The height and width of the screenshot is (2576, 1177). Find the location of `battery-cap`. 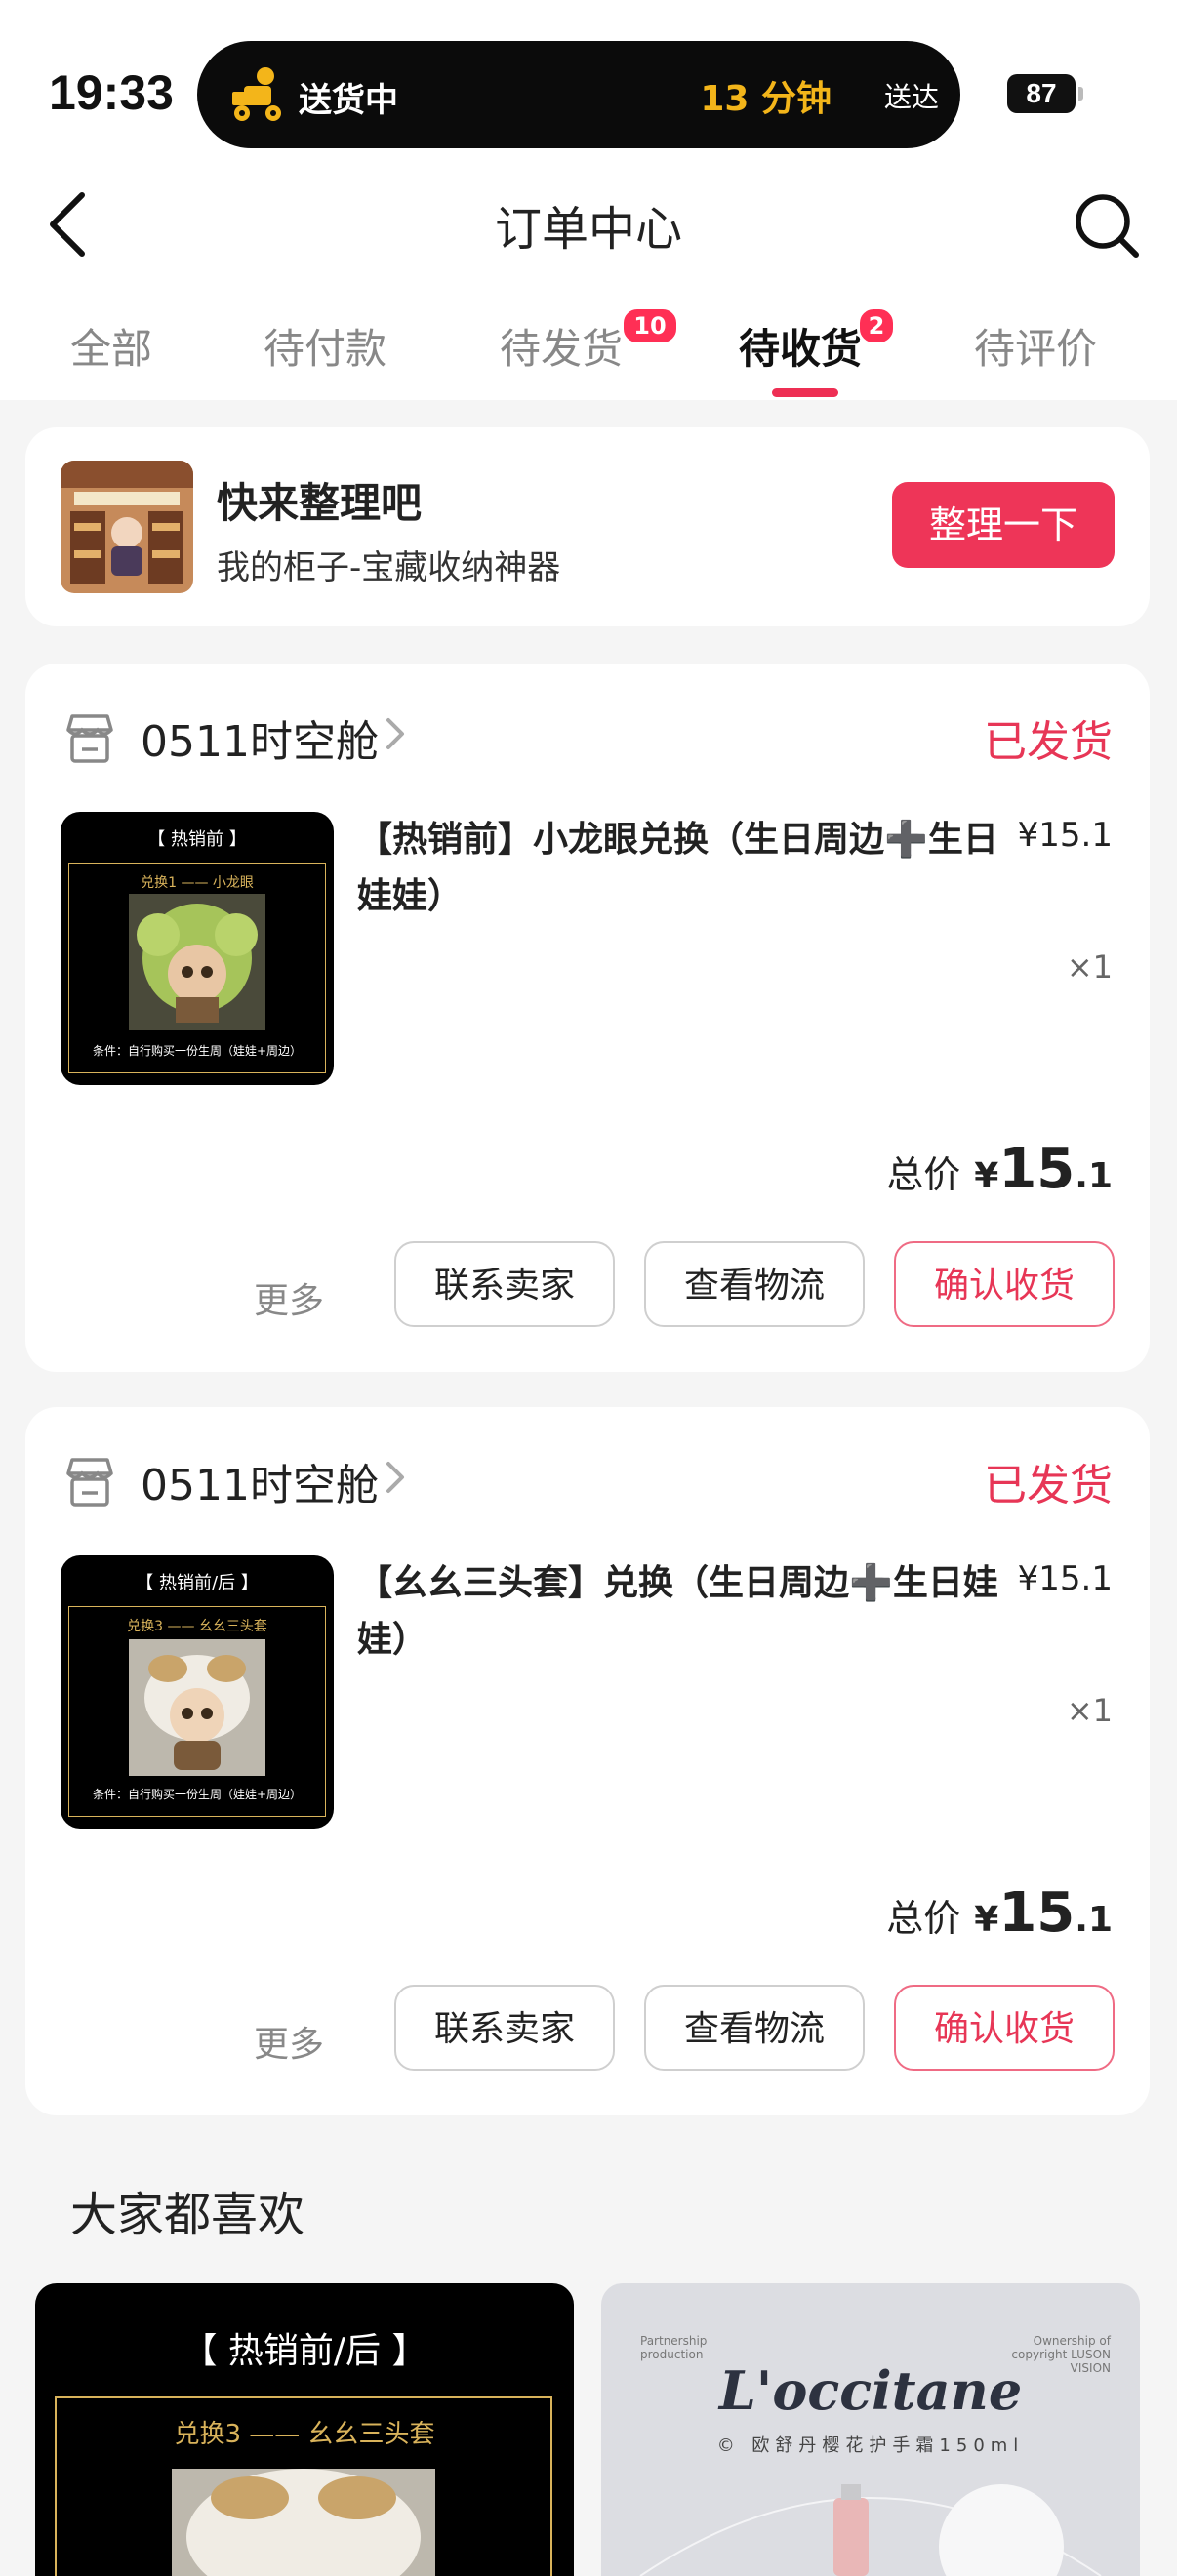

battery-cap is located at coordinates (1080, 94).